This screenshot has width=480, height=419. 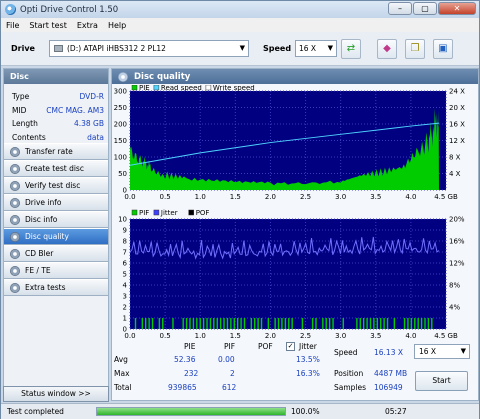 I want to click on menu-extra: Extra, so click(x=87, y=25).